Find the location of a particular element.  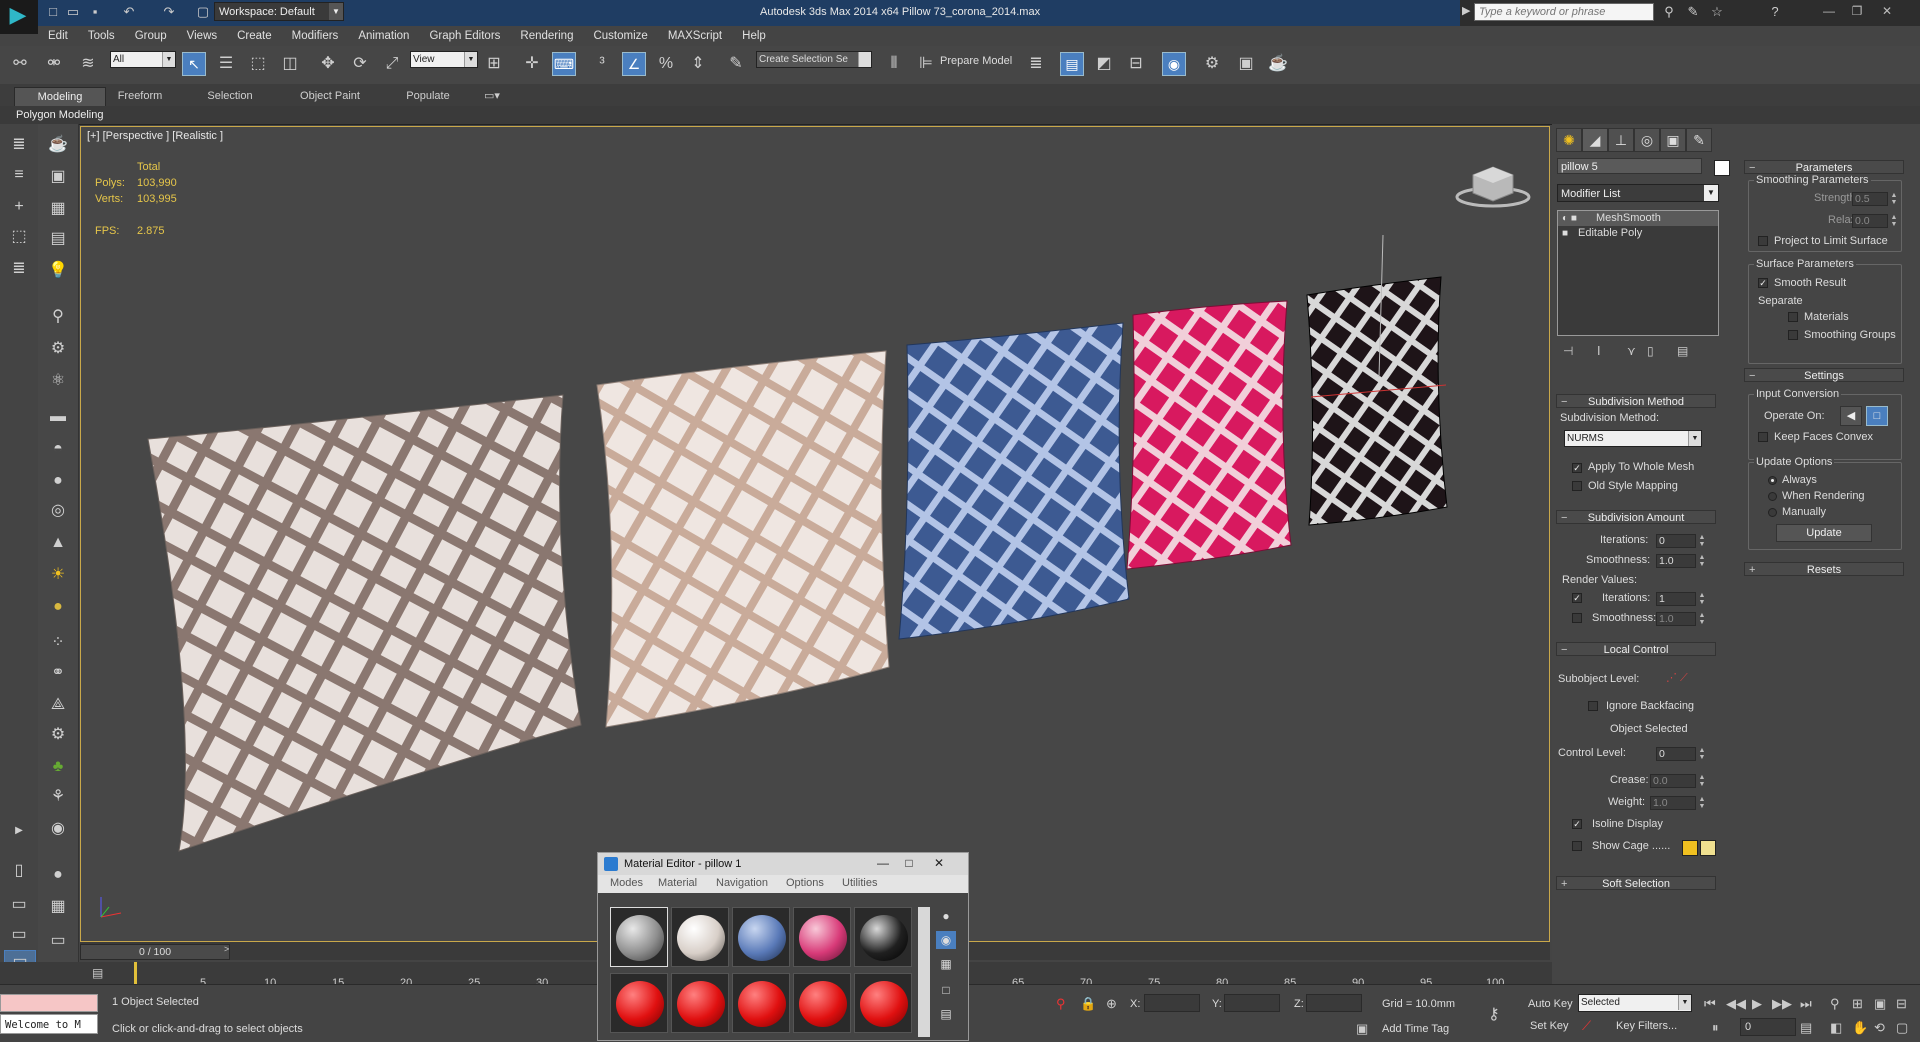

workspace-dropdown: Workspace: Default ▼ is located at coordinates (279, 11).